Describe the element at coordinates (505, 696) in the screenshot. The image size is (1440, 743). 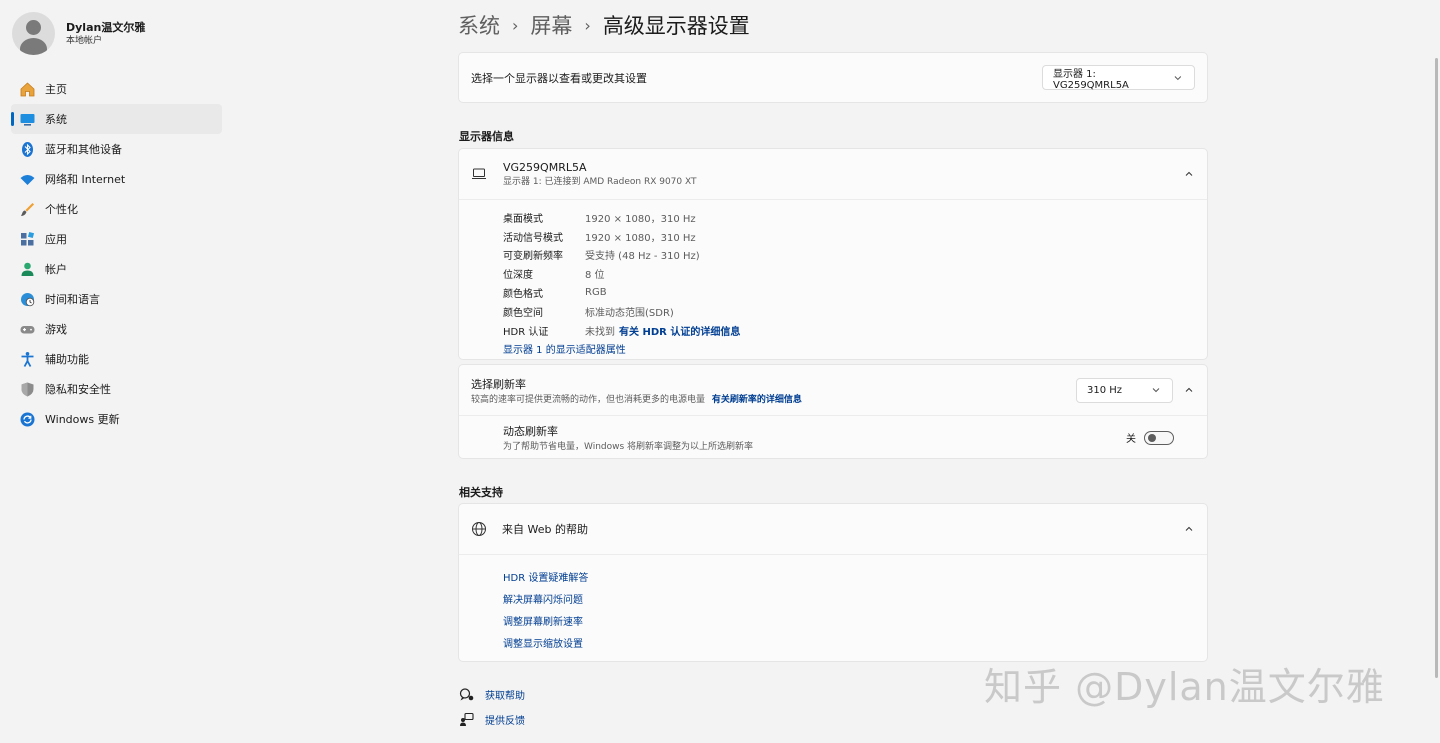
I see `get-help-label: 获取帮助` at that location.